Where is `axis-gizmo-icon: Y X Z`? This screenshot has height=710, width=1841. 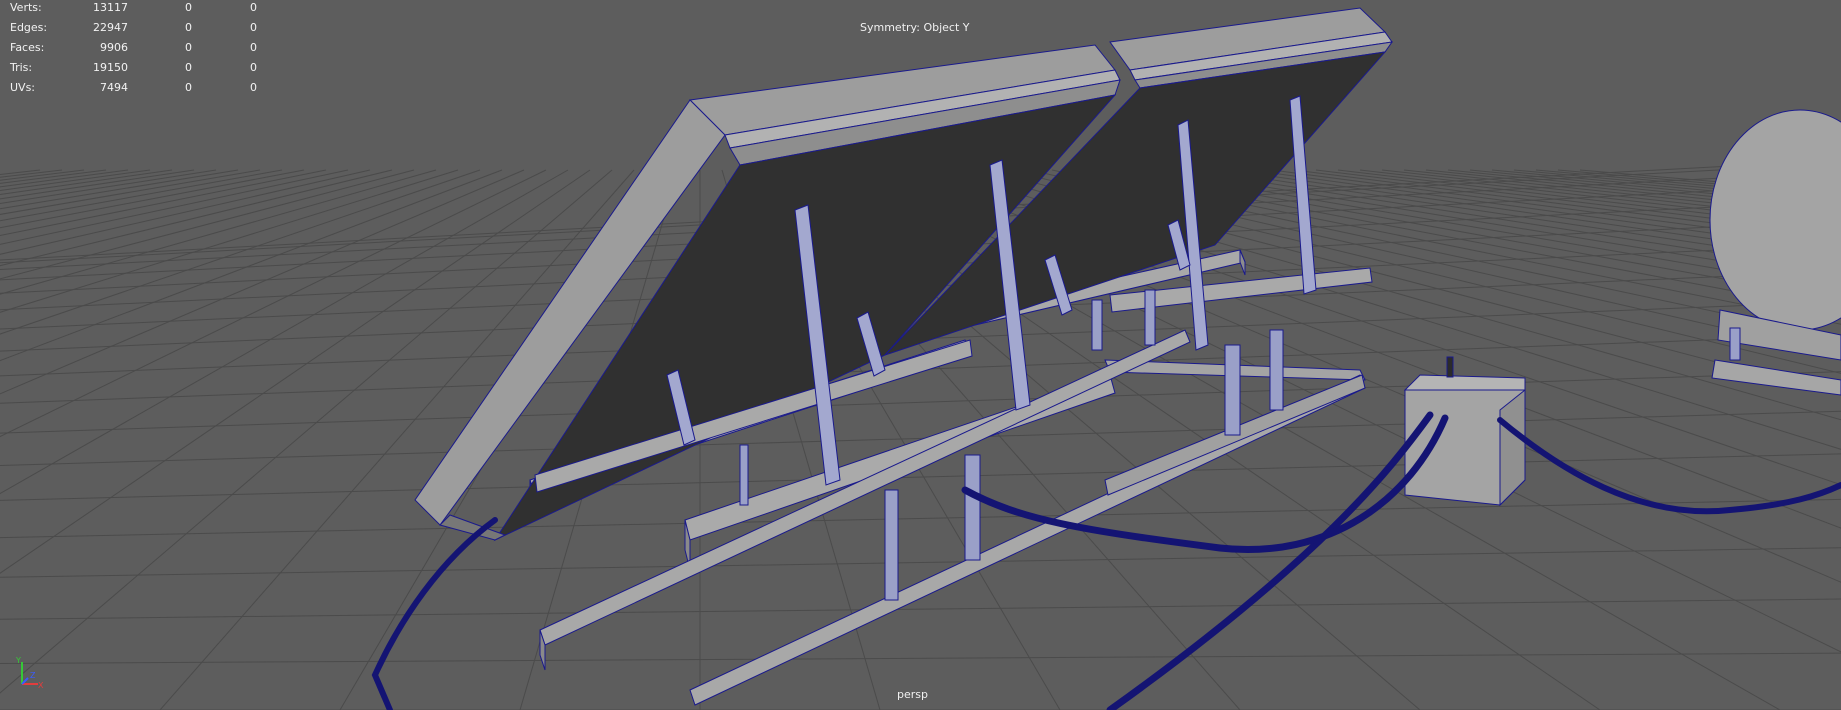 axis-gizmo-icon: Y X Z is located at coordinates (29, 673).